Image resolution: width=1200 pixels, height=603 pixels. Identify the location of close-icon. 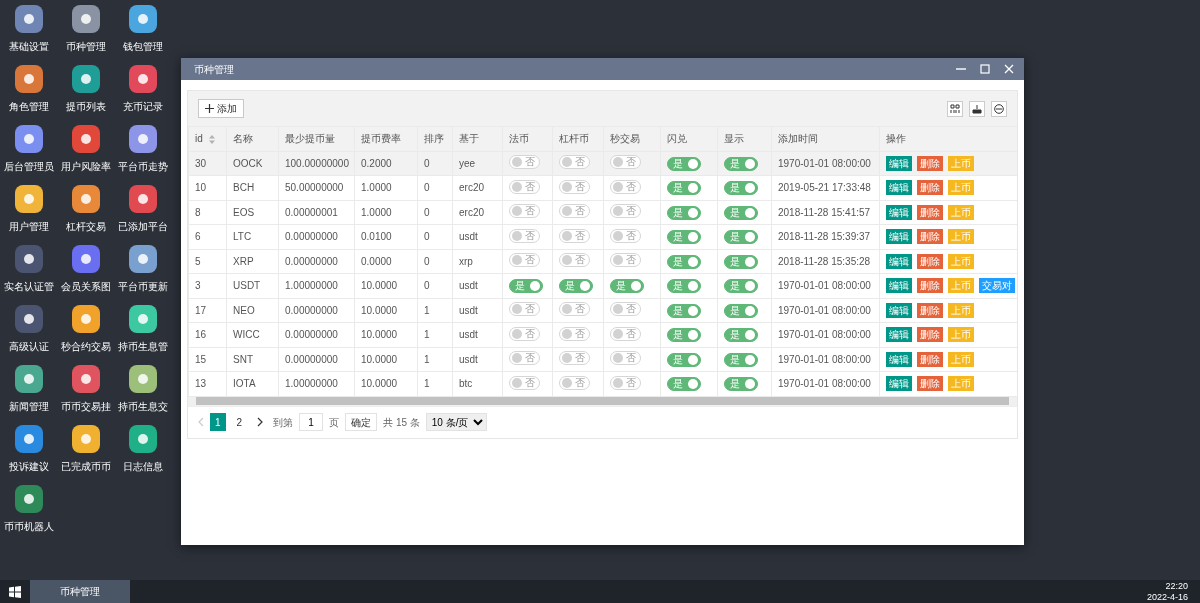
(1009, 69).